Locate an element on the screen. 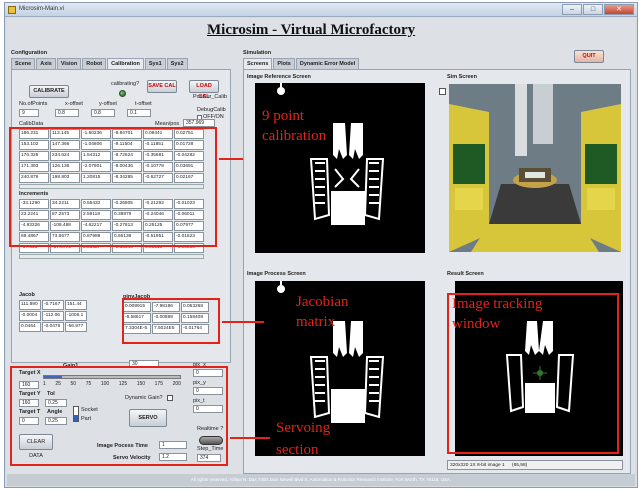 This screenshot has height=490, width=642. y-offset-input: 0.8 is located at coordinates (103, 113).